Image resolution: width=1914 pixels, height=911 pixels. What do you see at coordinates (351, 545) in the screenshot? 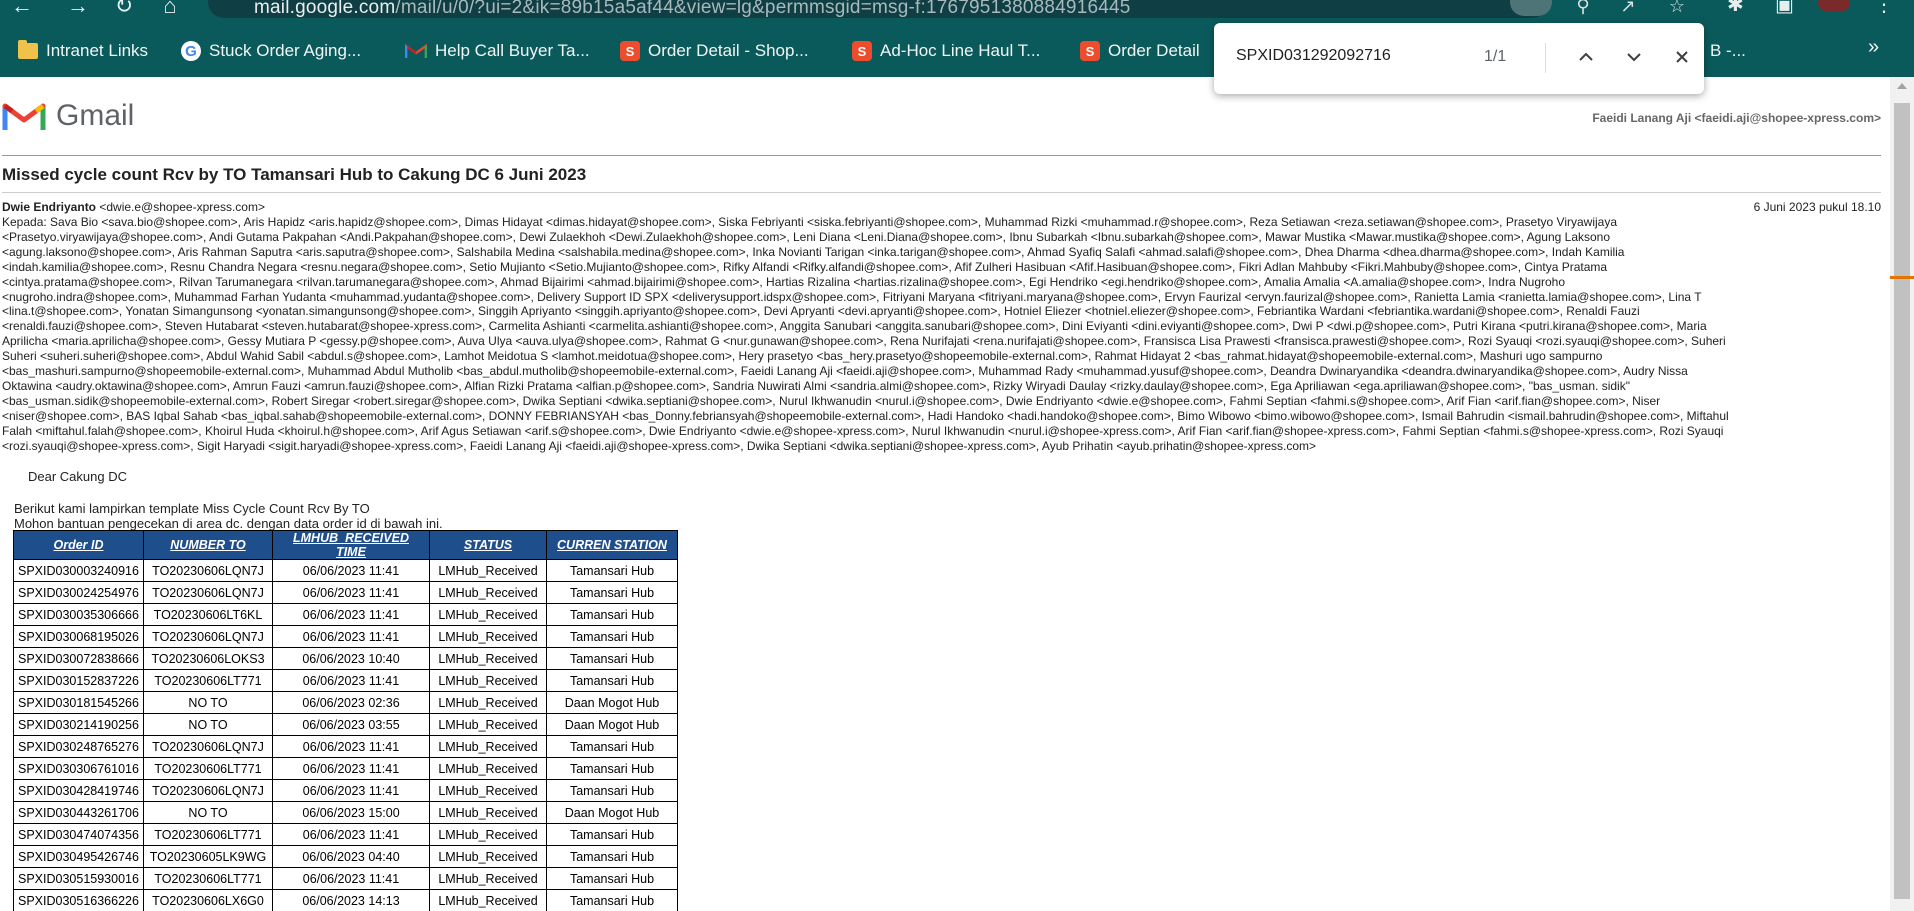
I see `col-header-received-time: LMHUB_RECEIVED TIME` at bounding box center [351, 545].